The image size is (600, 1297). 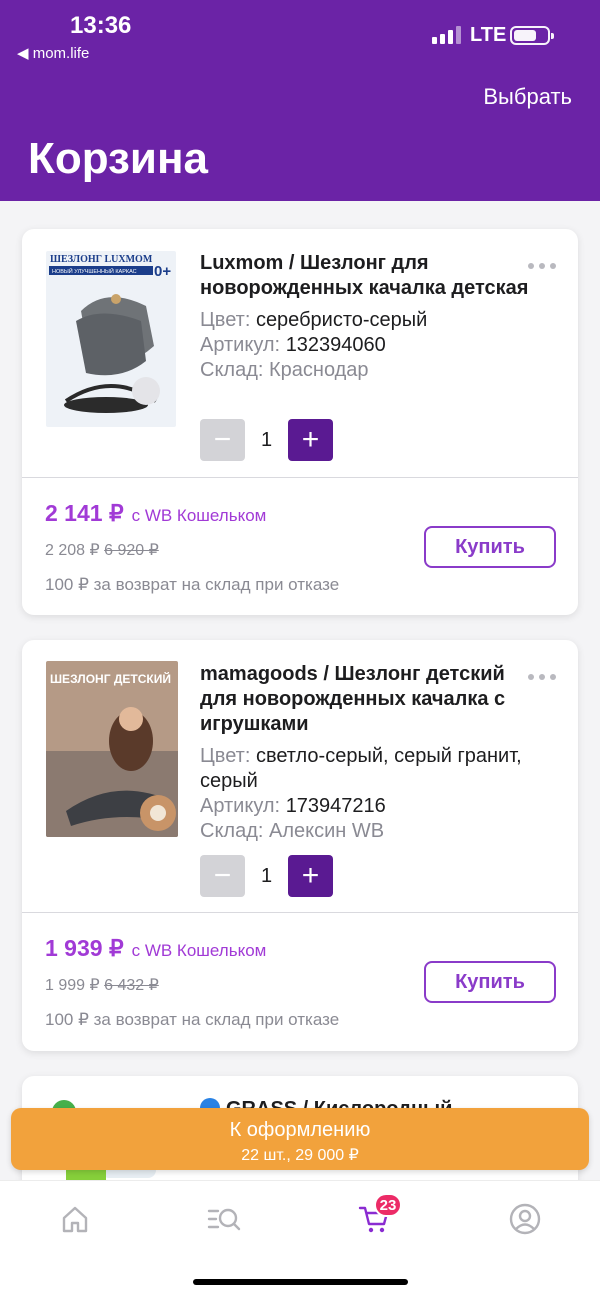 What do you see at coordinates (293, 345) in the screenshot?
I see `product-sku: Артикул: 132394060` at bounding box center [293, 345].